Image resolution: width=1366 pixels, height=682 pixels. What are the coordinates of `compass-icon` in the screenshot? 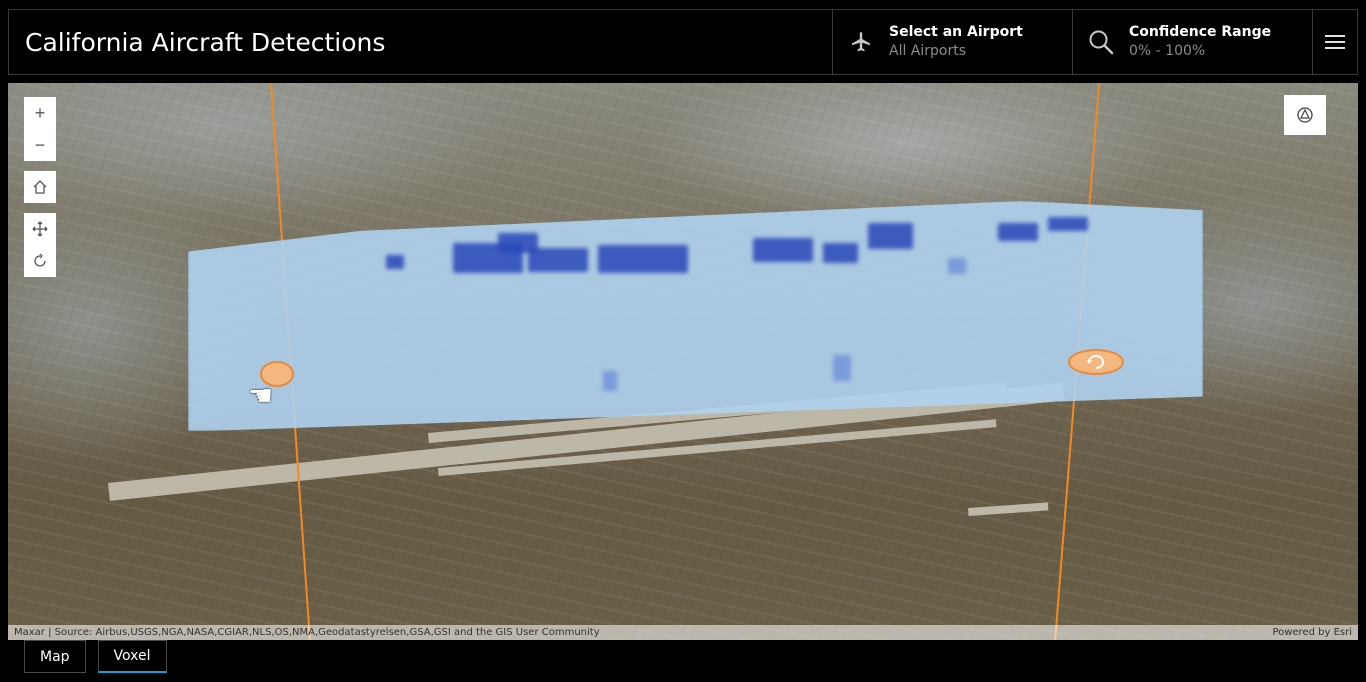 It's located at (1305, 115).